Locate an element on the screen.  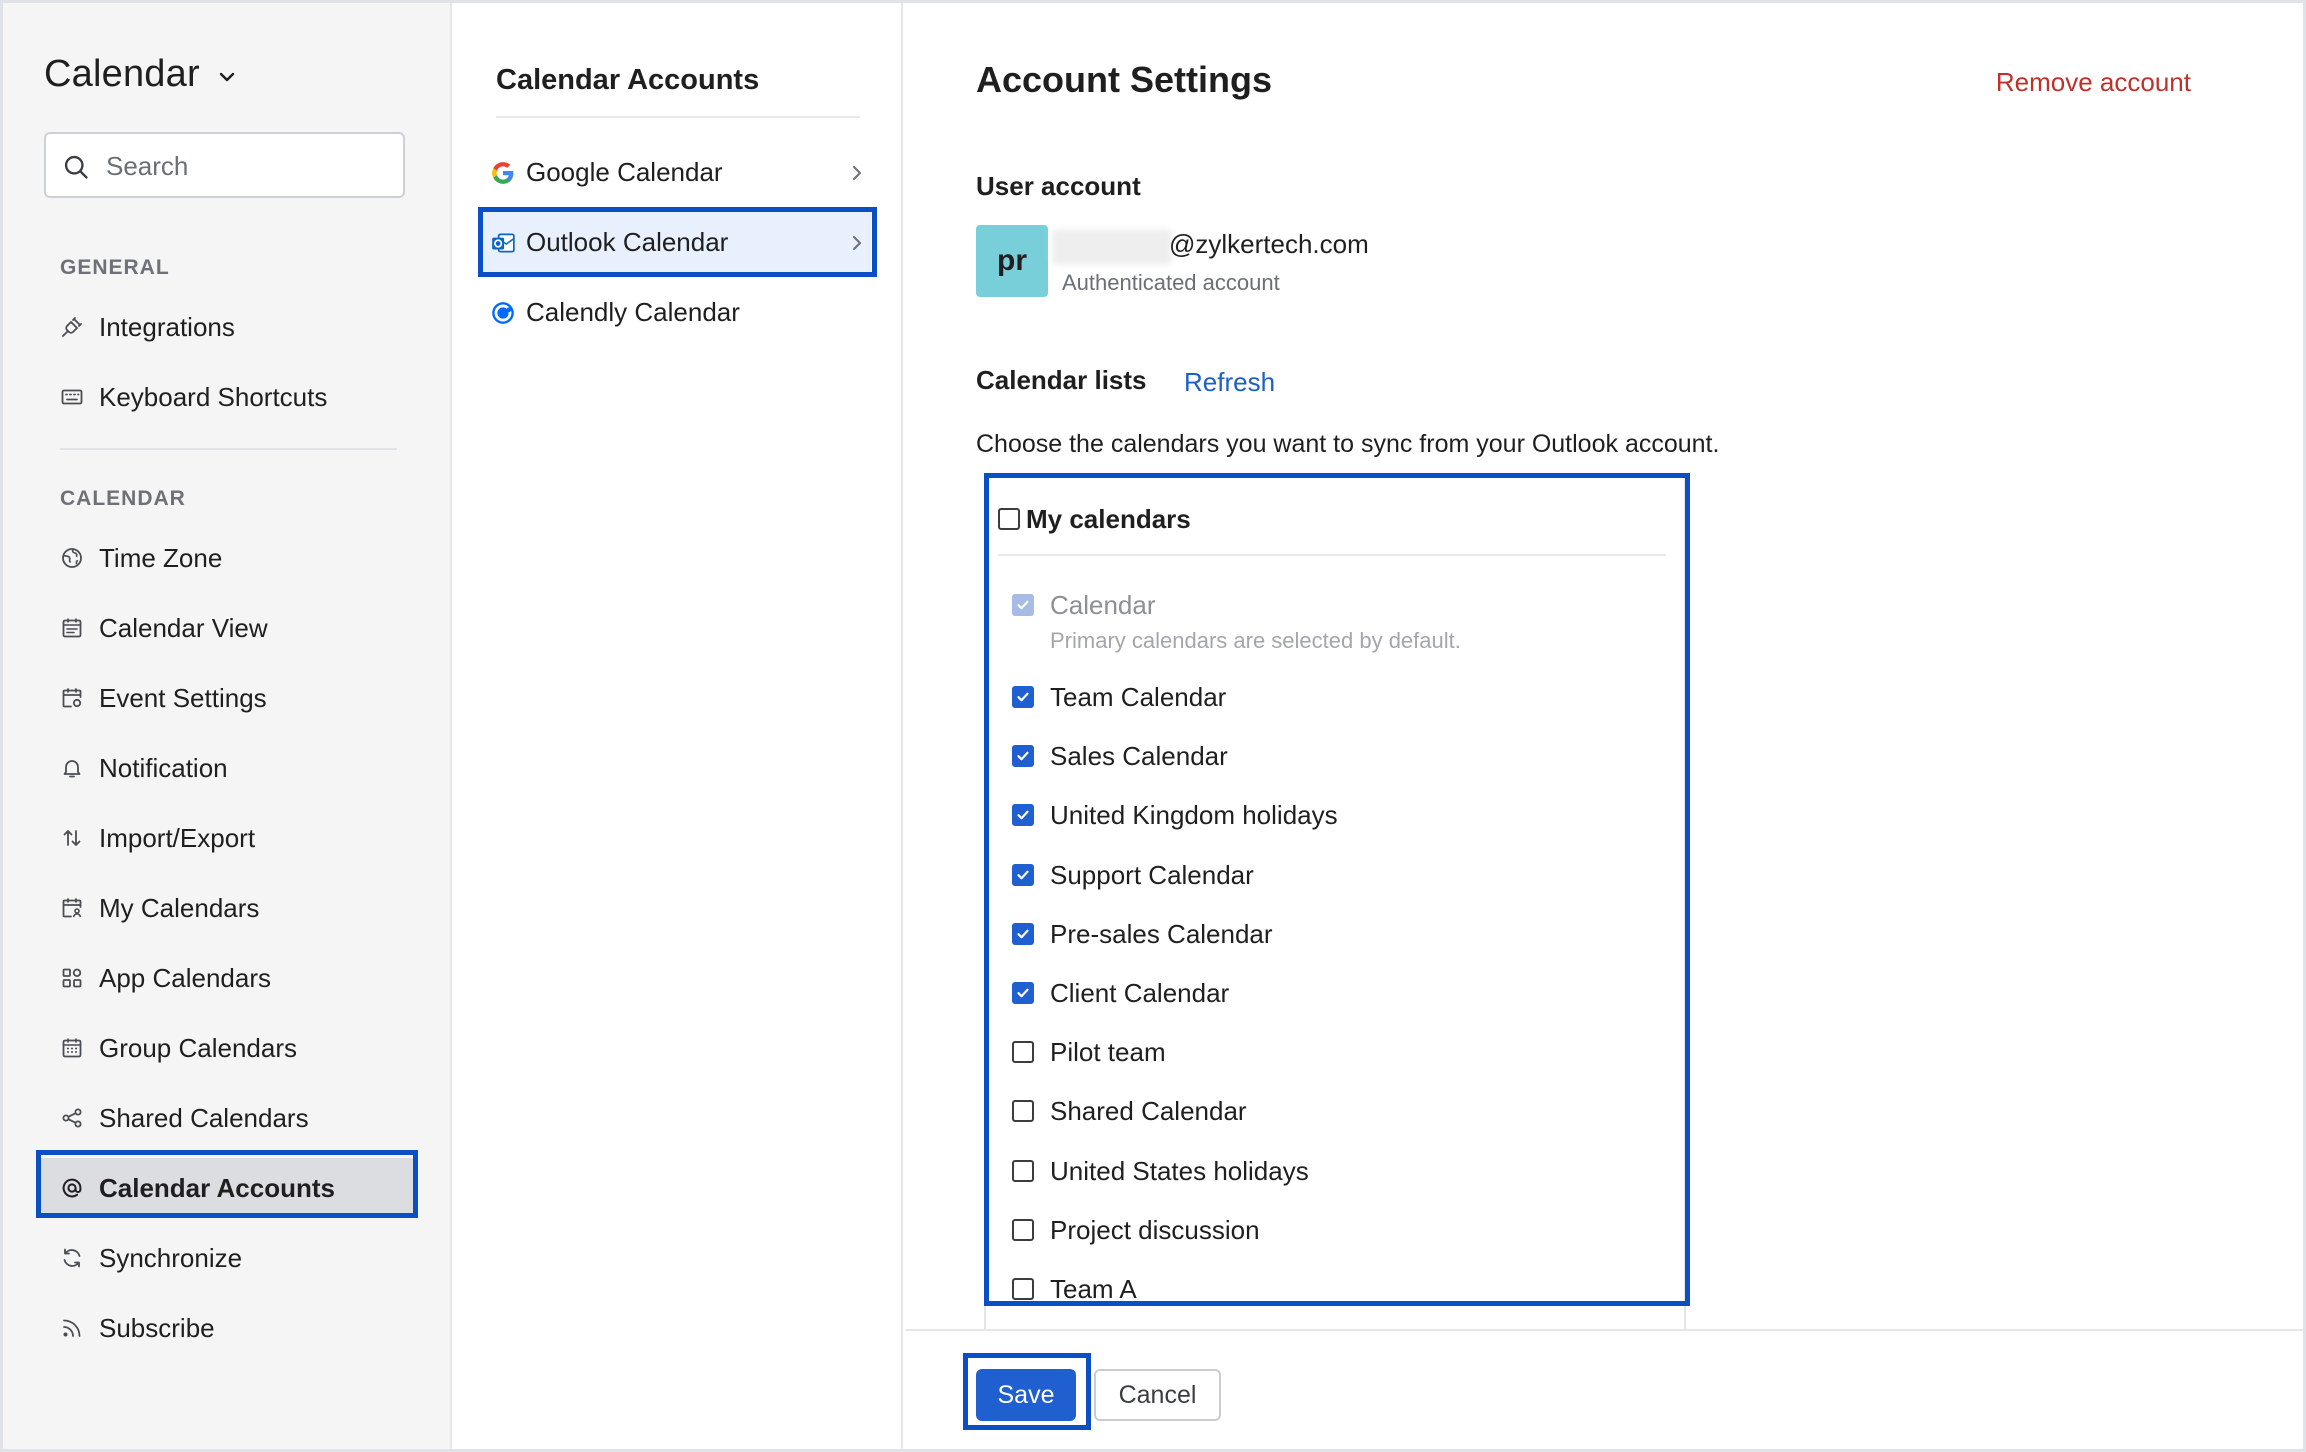
sidebar-item-subscribe: Subscribe is located at coordinates (228, 1328).